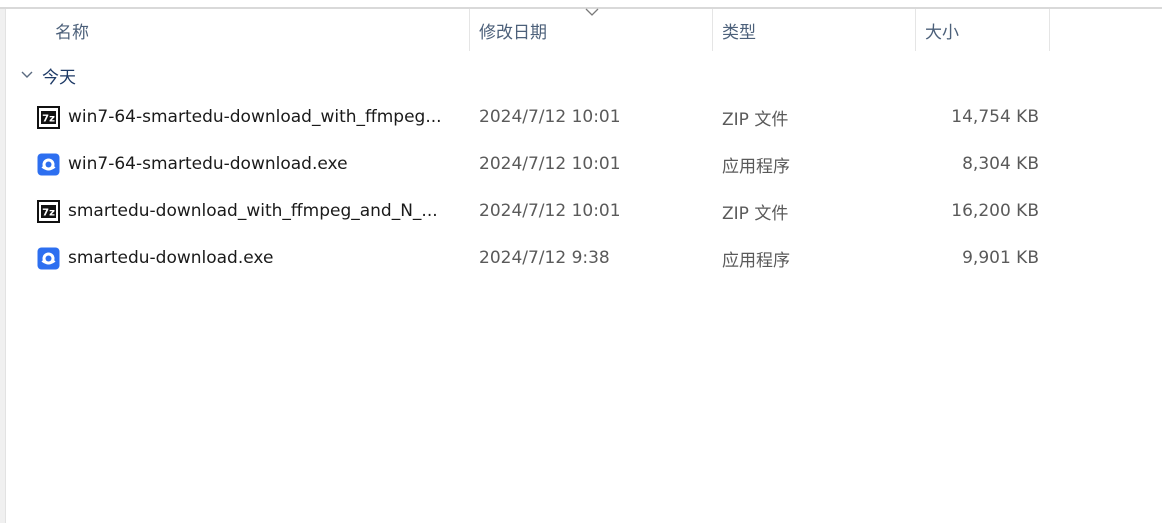 This screenshot has height=523, width=1162. I want to click on file-name-cell: win7-64-smartedu-download.exe, so click(247, 164).